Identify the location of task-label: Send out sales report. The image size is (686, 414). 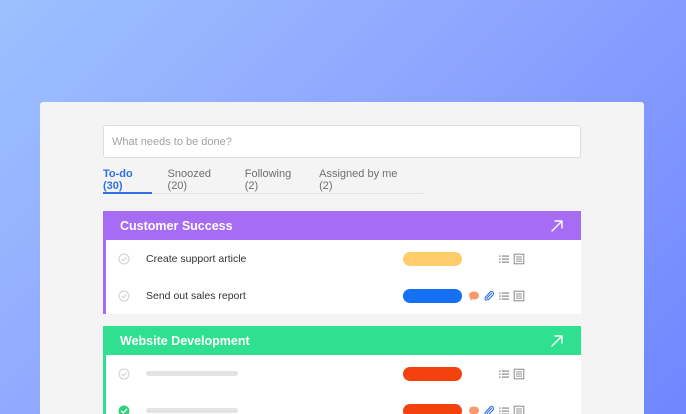
(196, 296).